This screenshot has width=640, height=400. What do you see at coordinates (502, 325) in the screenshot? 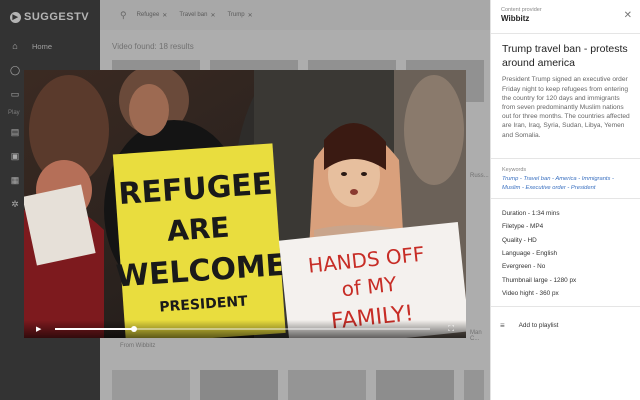
I see `playlist-add-icon: ≡` at bounding box center [502, 325].